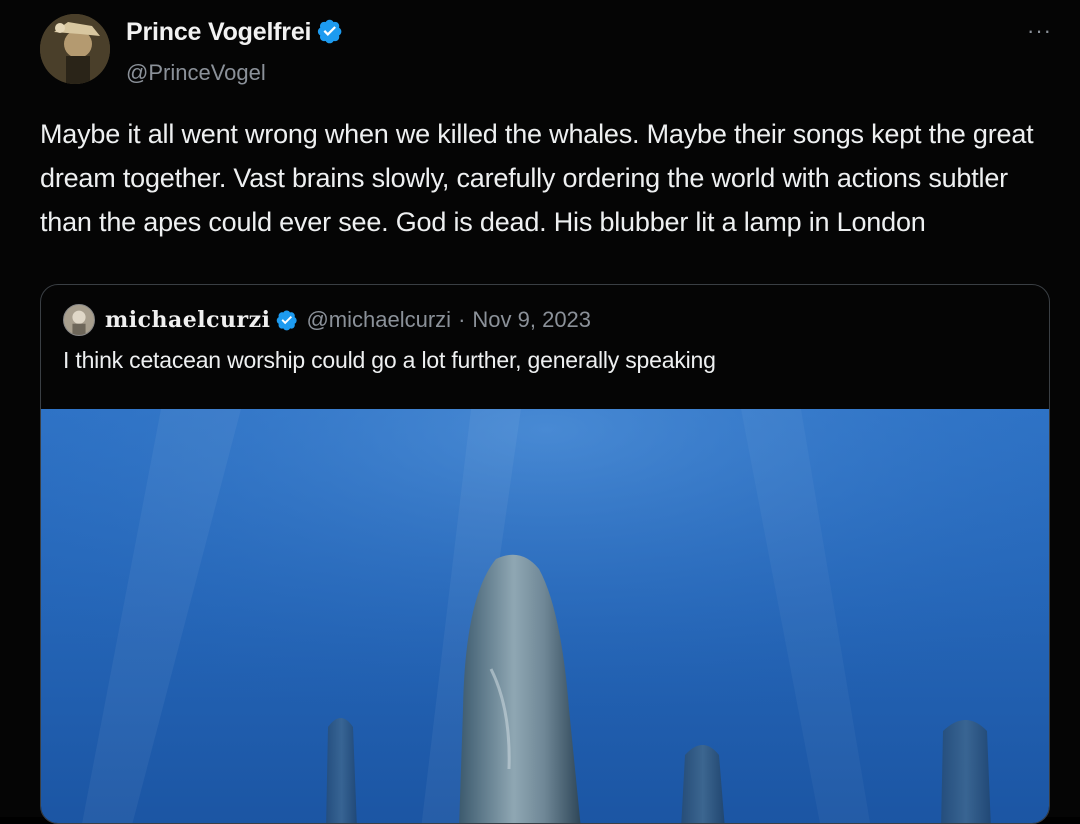 This screenshot has width=1080, height=824. I want to click on author-handle: @PrinceVogel, so click(196, 73).